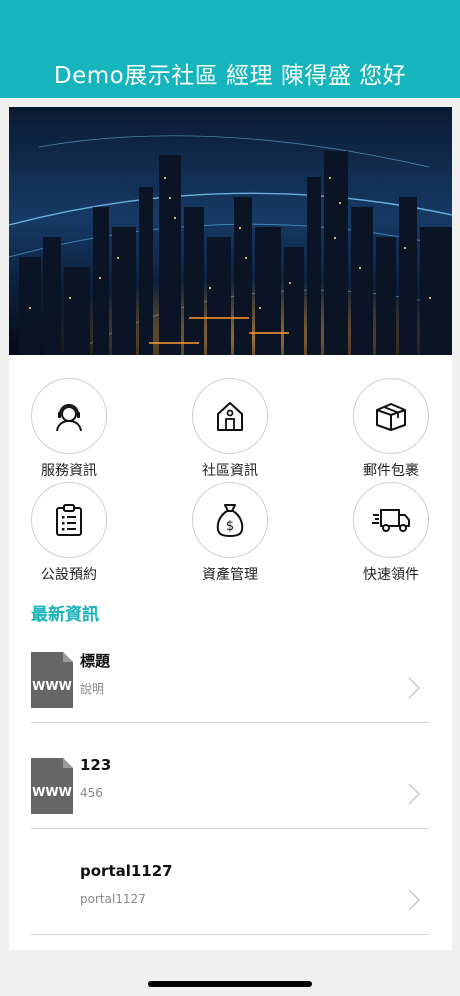  I want to click on news-item: WWW 123 456, so click(230, 776).